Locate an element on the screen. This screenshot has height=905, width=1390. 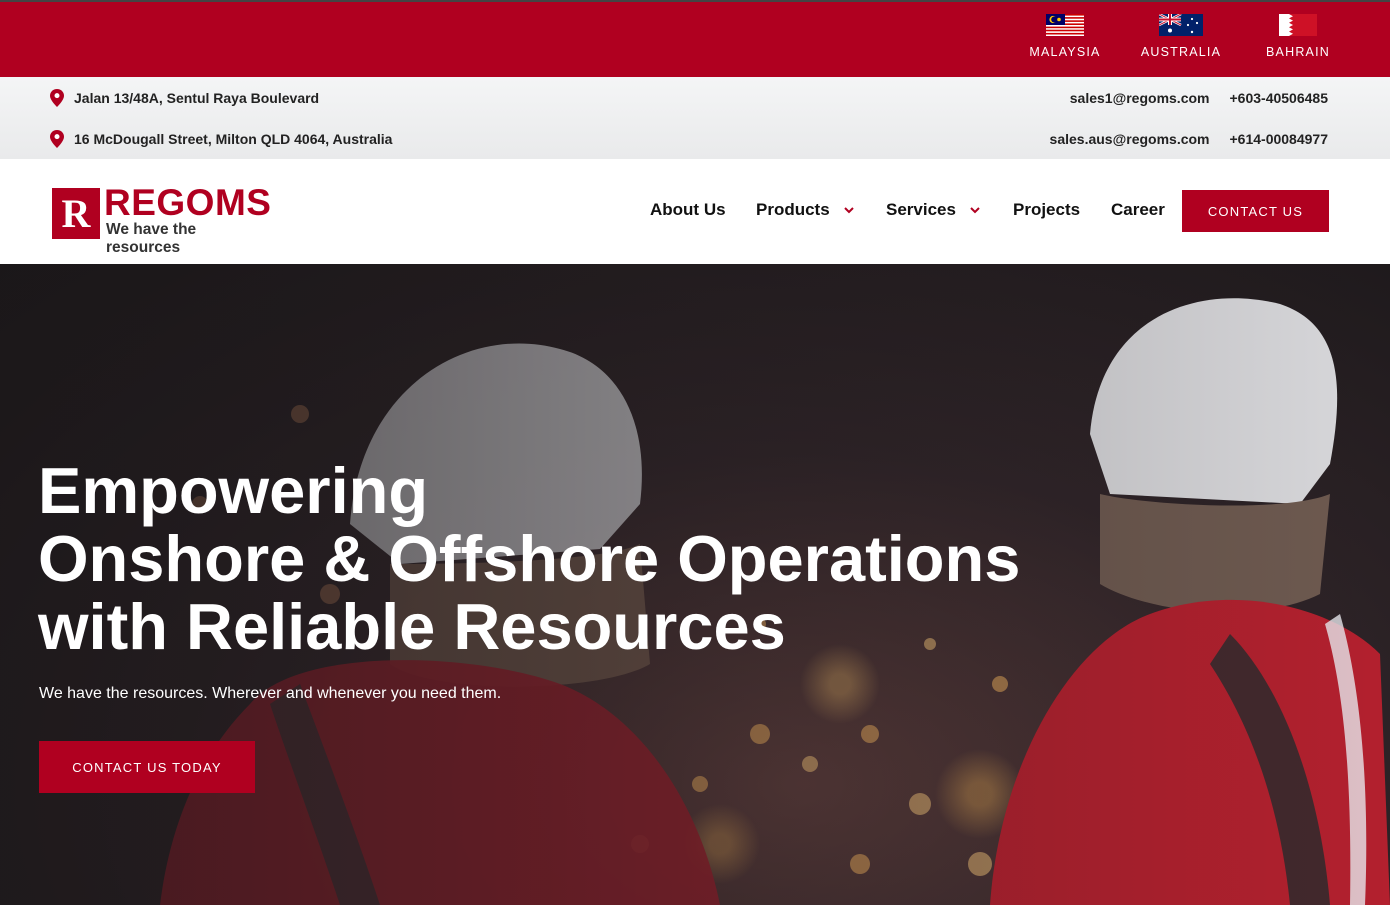
australia-flag-icon is located at coordinates (1181, 25).